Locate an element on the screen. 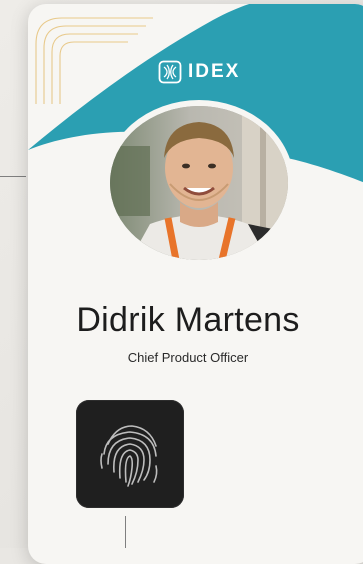 The width and height of the screenshot is (363, 564). guide-line-left is located at coordinates (13, 176).